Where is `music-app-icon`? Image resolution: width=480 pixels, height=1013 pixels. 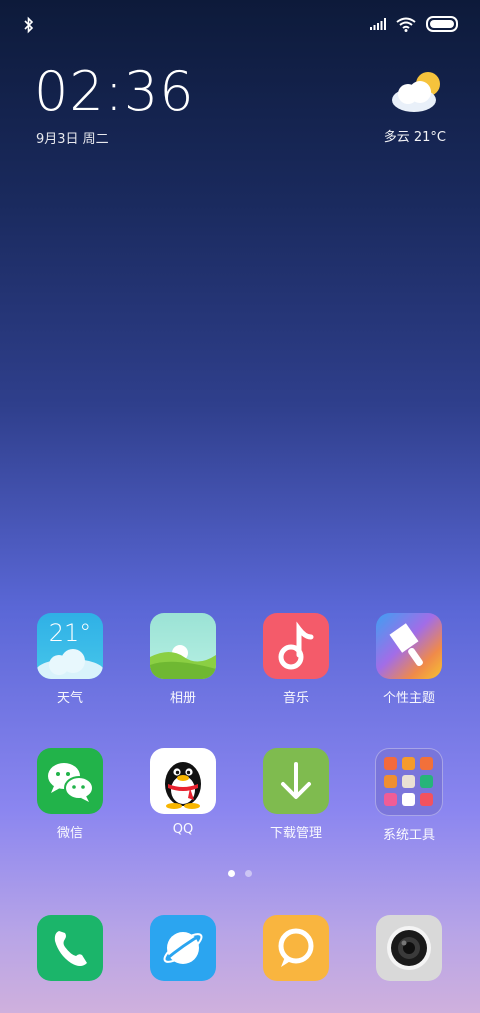 music-app-icon is located at coordinates (296, 646).